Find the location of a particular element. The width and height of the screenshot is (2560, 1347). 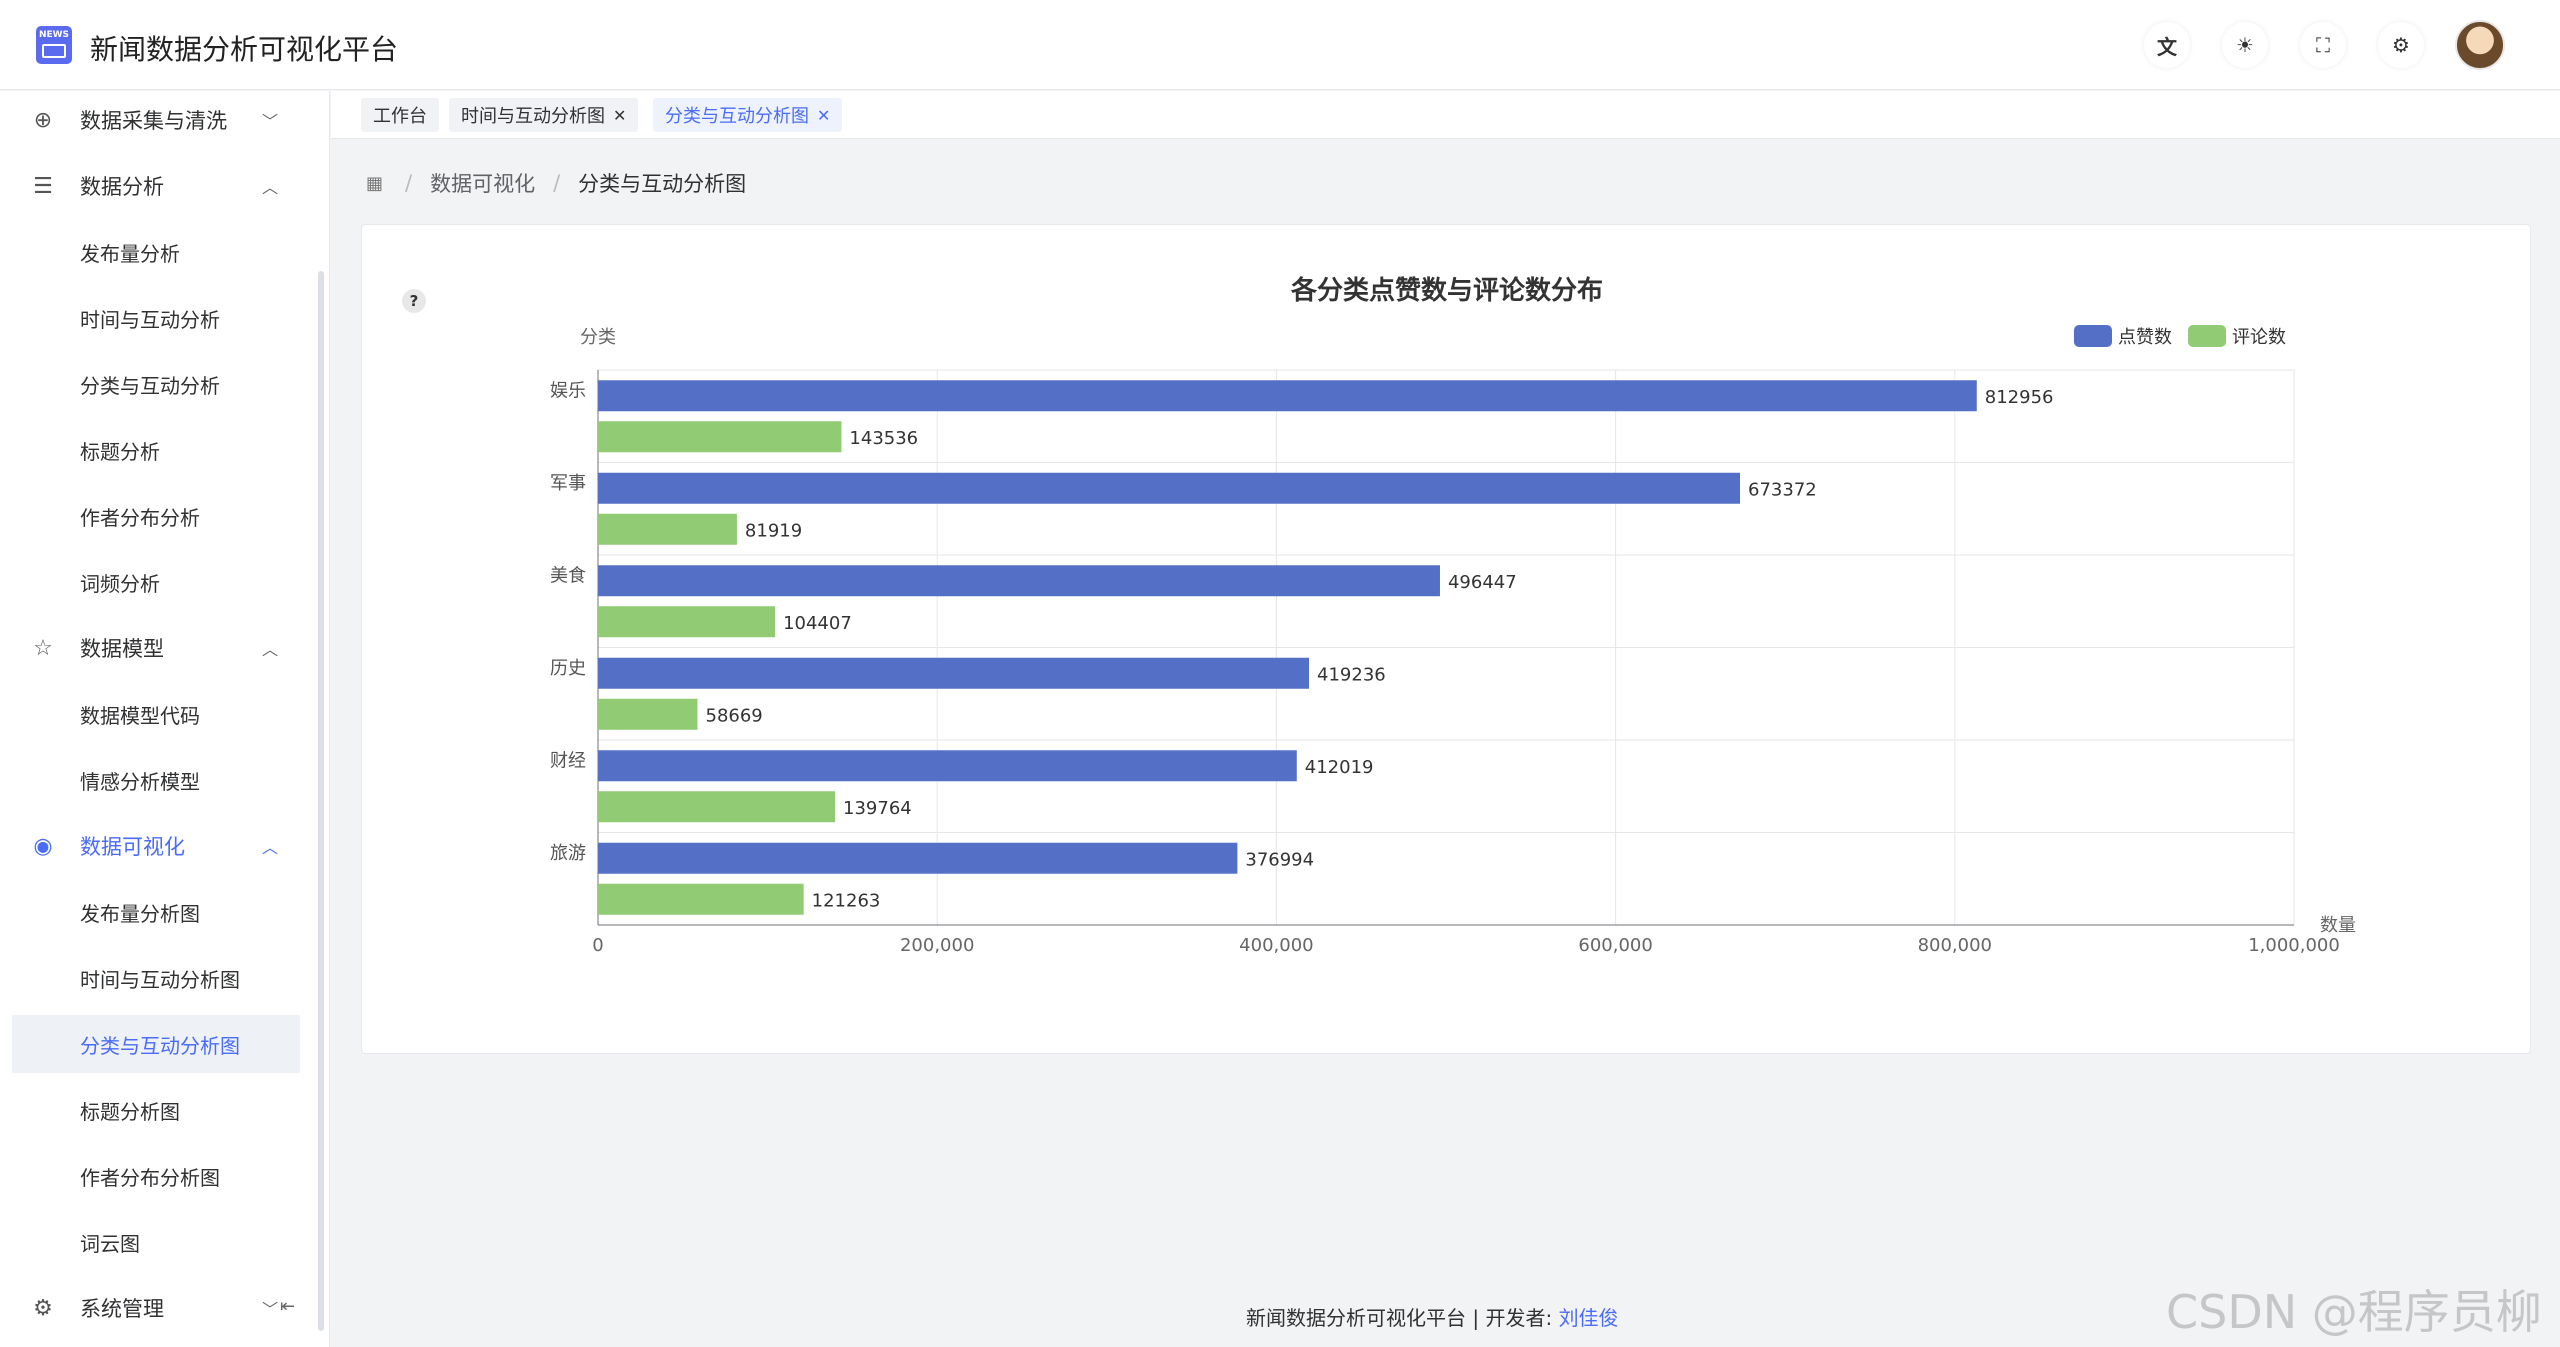

fullscreen-icon: ⛶ is located at coordinates (2323, 45).